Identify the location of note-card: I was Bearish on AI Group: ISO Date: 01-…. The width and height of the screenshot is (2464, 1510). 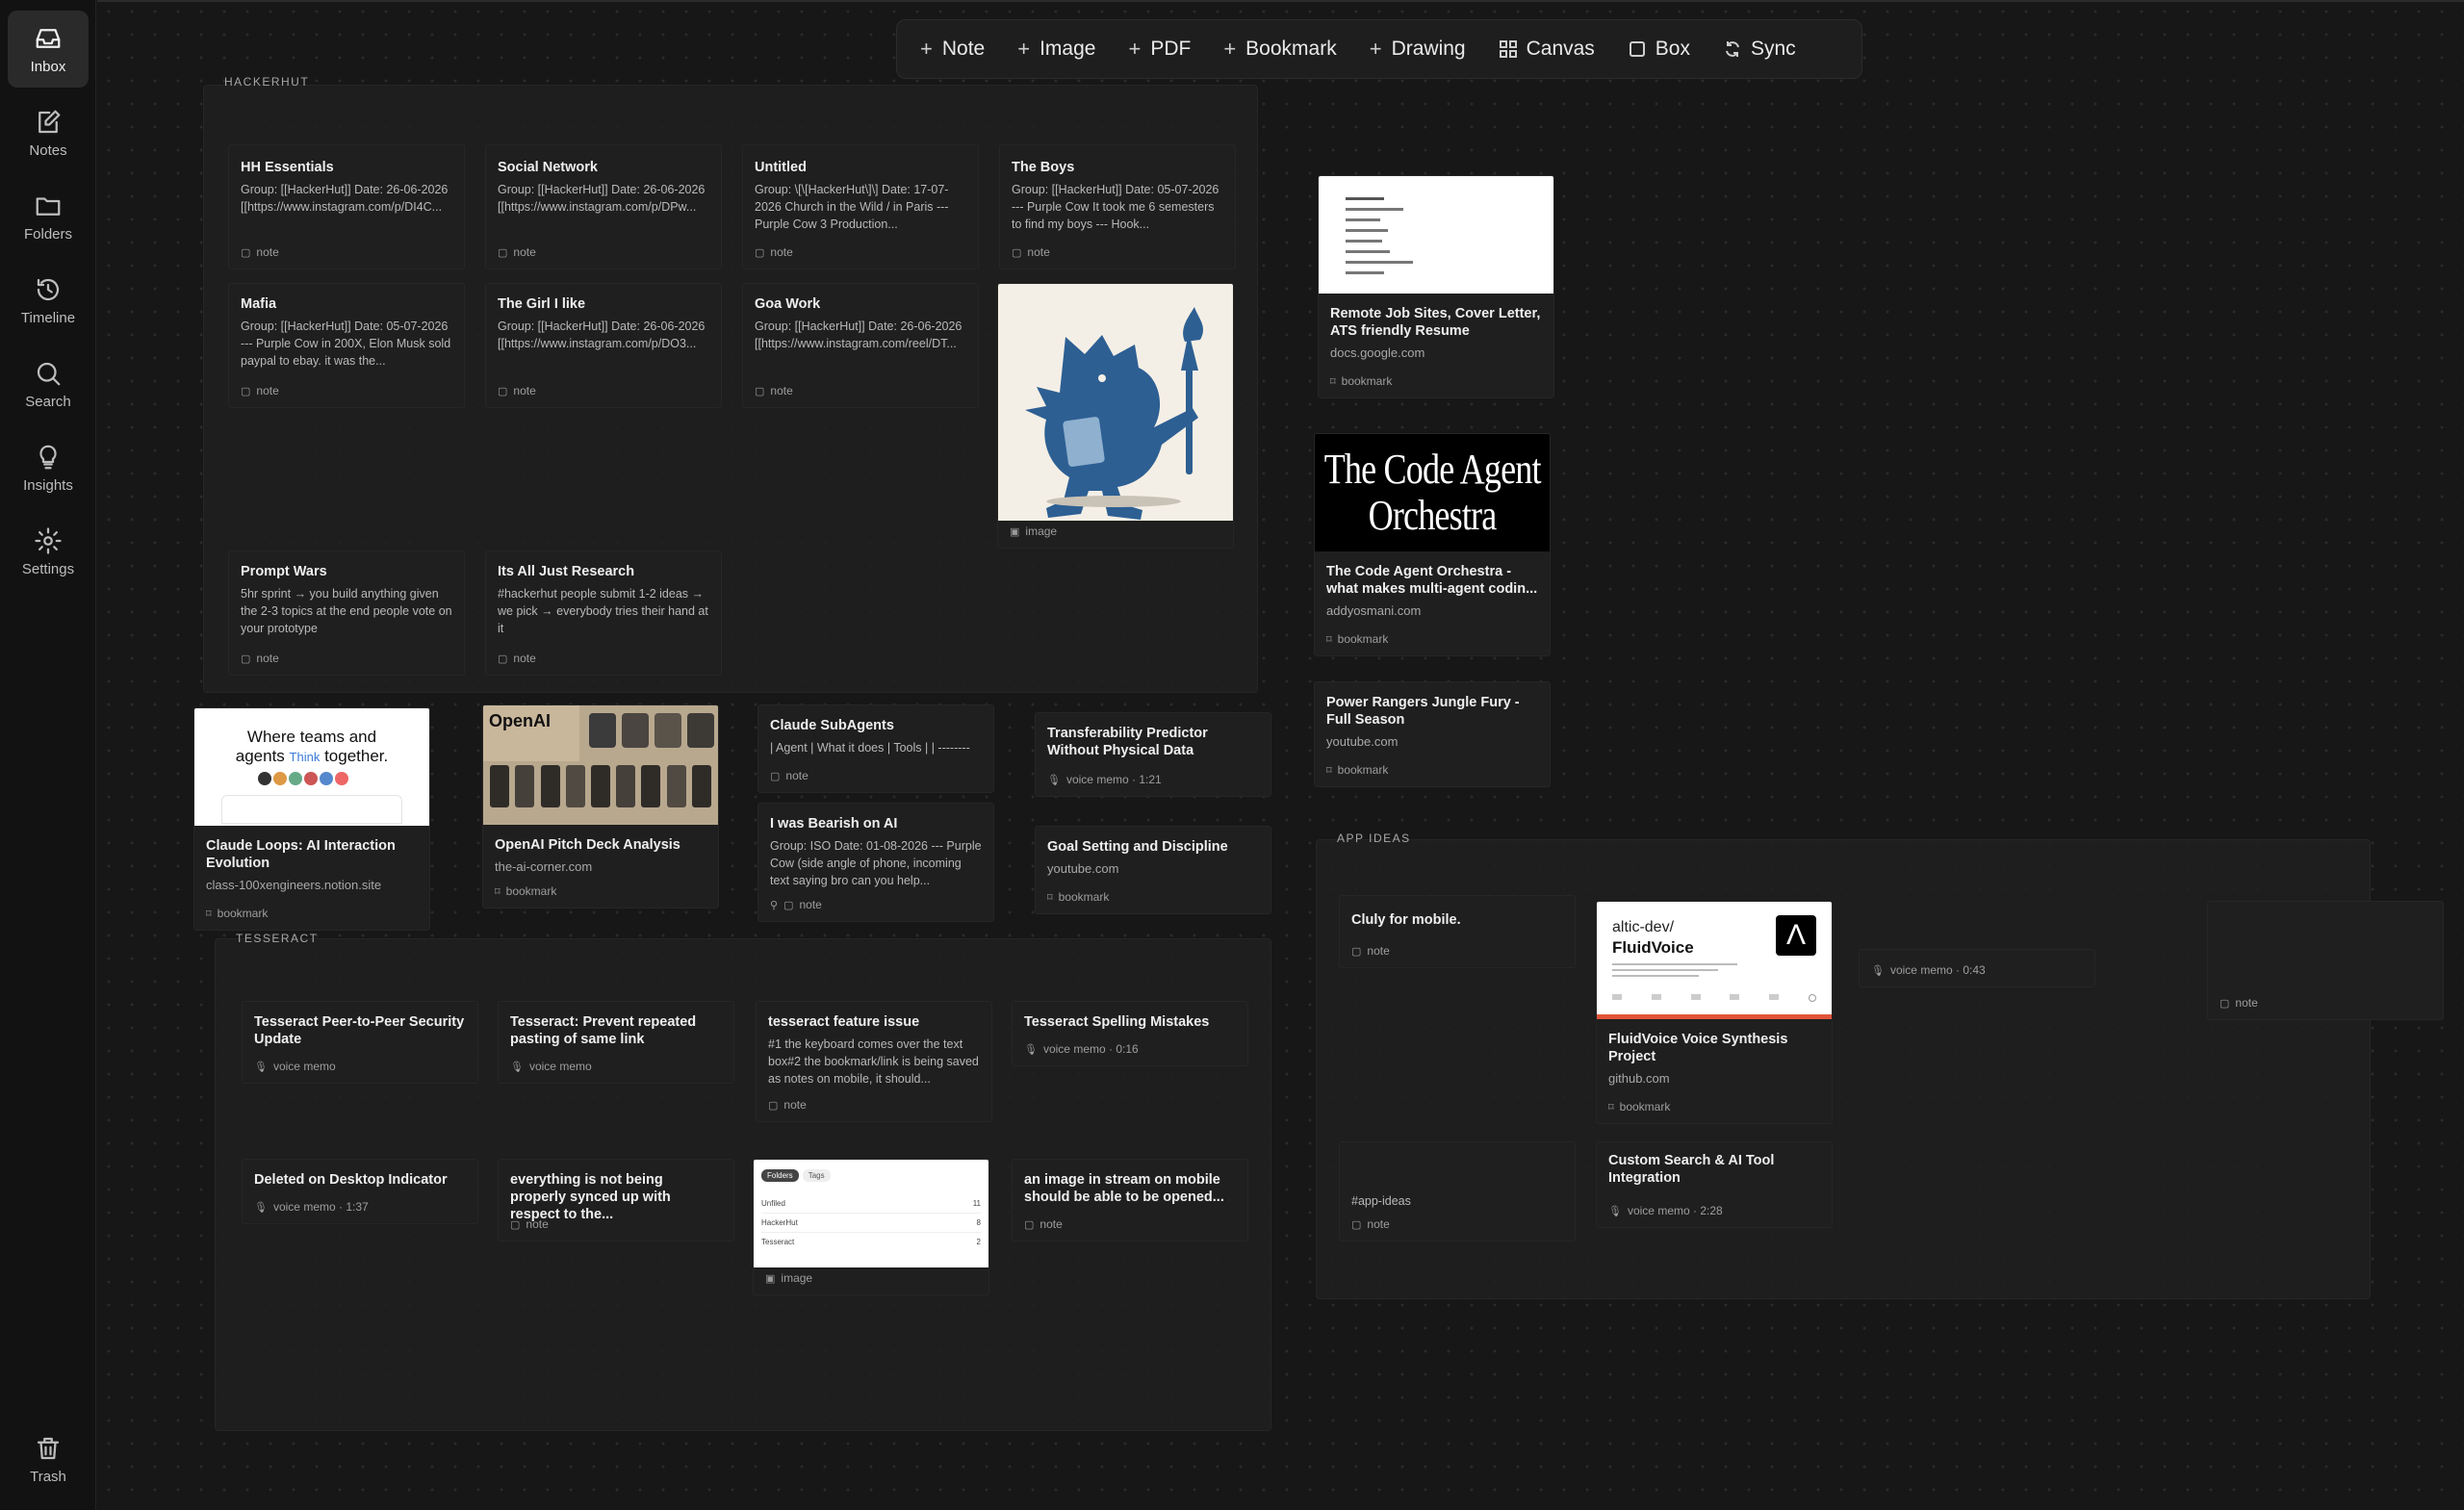
(875, 862).